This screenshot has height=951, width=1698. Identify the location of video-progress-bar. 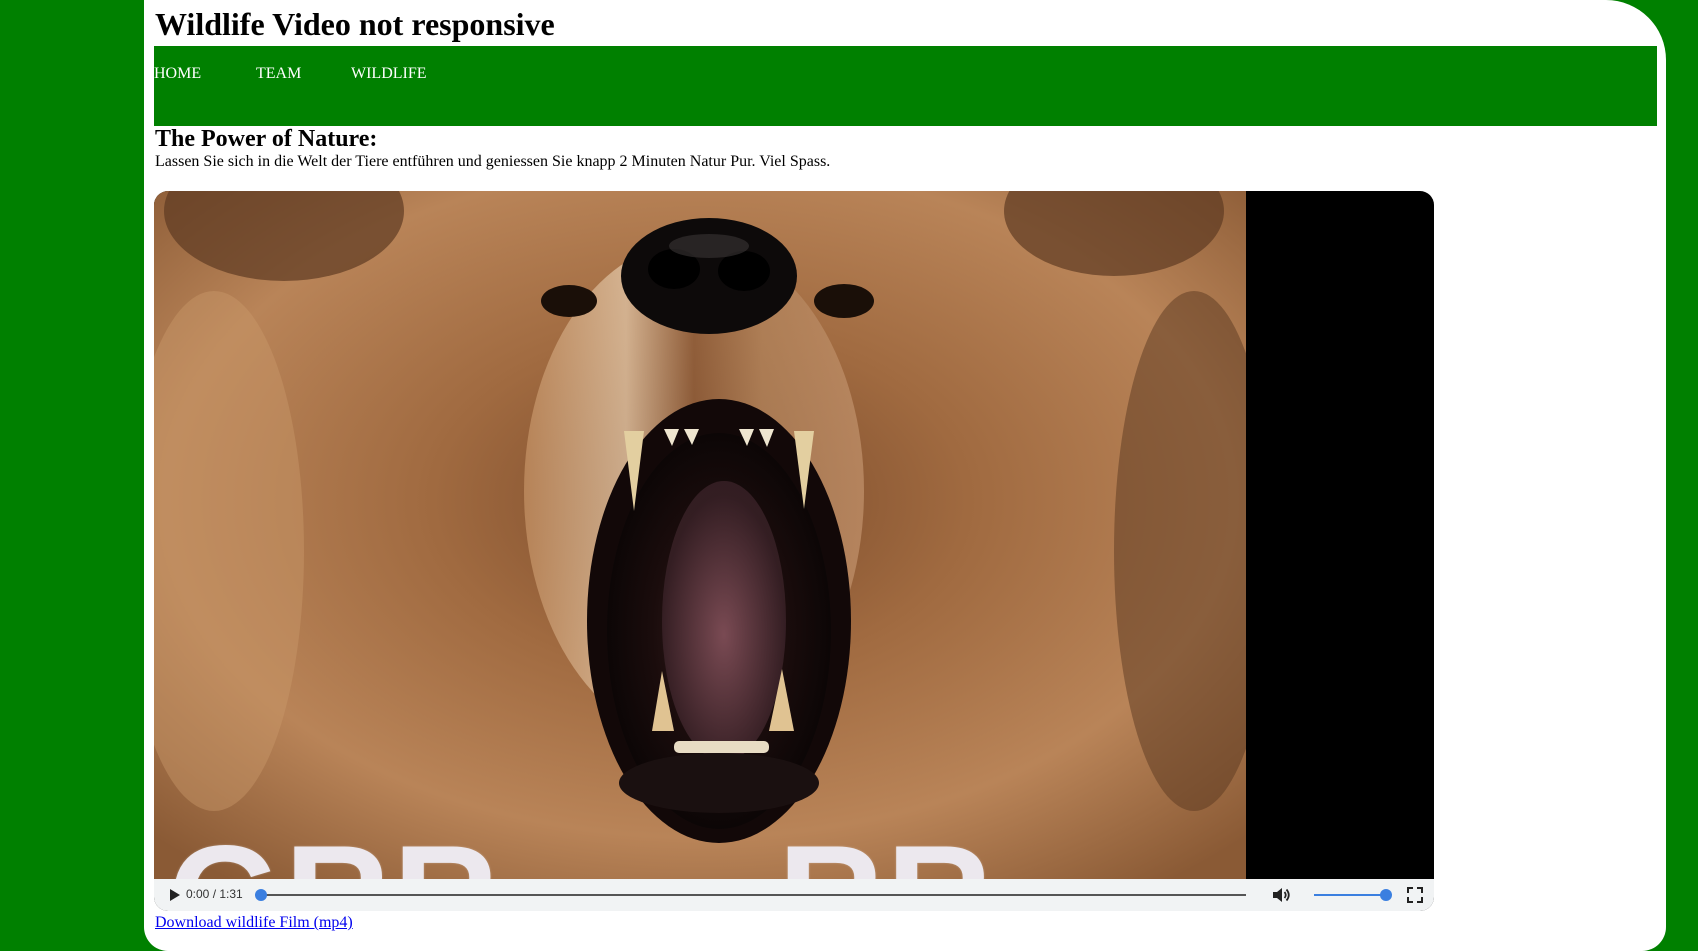
(750, 895).